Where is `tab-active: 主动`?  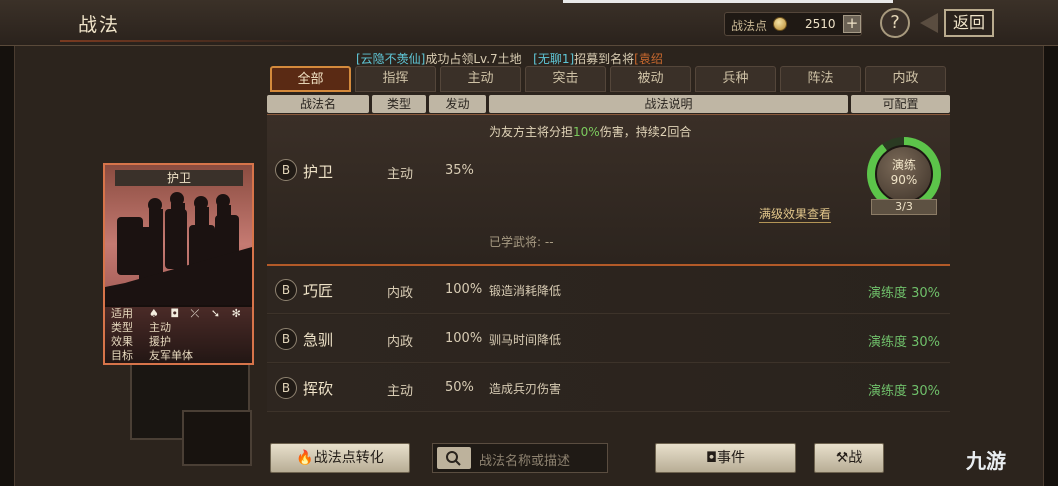
tab-active: 主动 is located at coordinates (480, 79).